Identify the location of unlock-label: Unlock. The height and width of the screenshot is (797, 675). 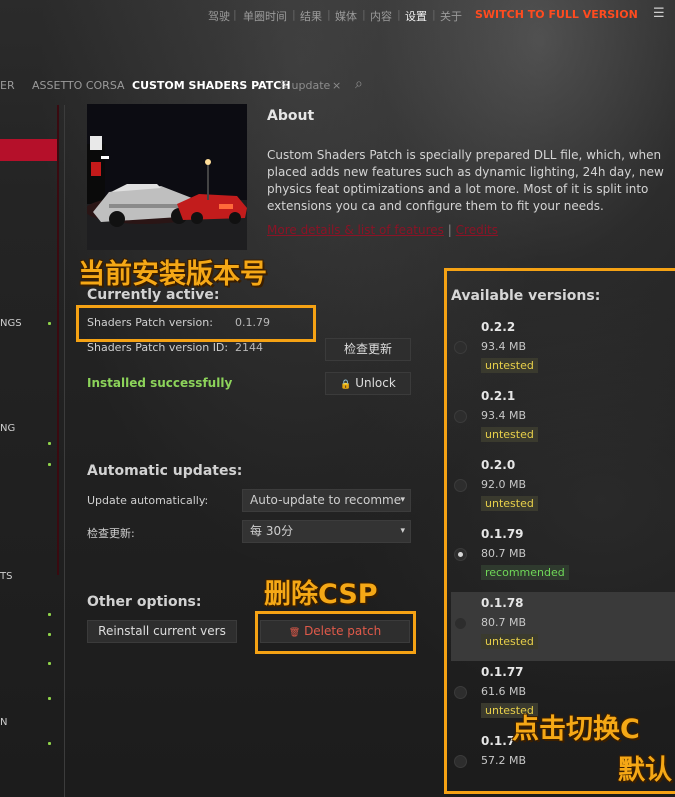
(375, 383).